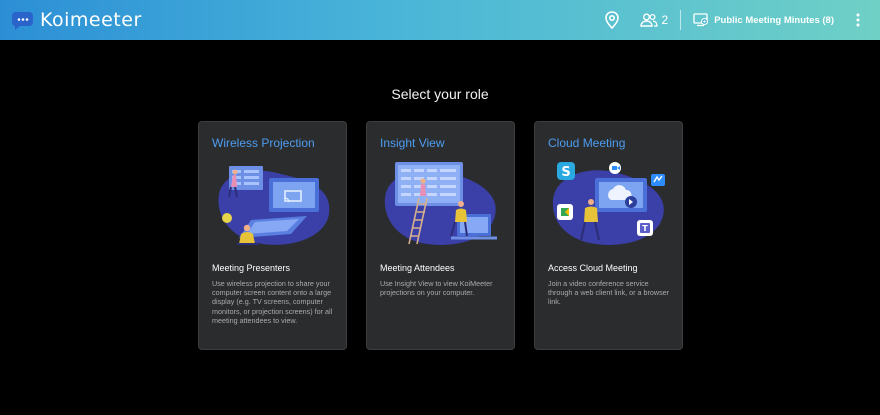 This screenshot has width=880, height=415. Describe the element at coordinates (701, 20) in the screenshot. I see `meeting-room-icon` at that location.